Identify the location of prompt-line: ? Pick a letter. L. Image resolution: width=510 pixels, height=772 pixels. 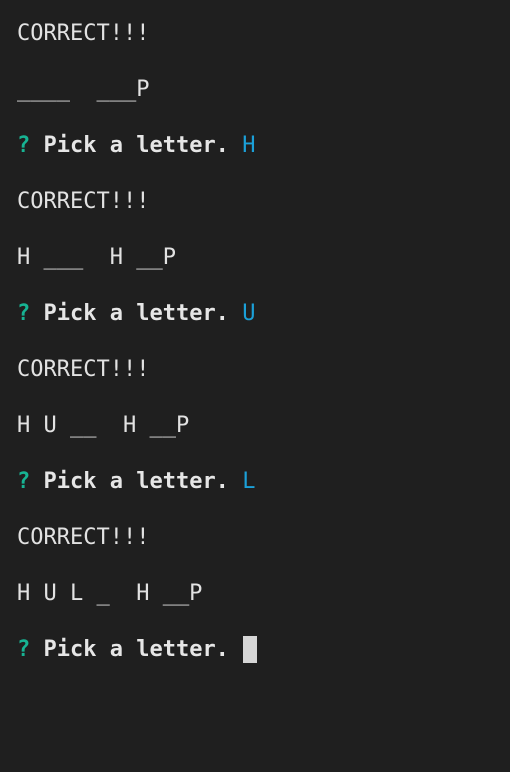
(136, 482).